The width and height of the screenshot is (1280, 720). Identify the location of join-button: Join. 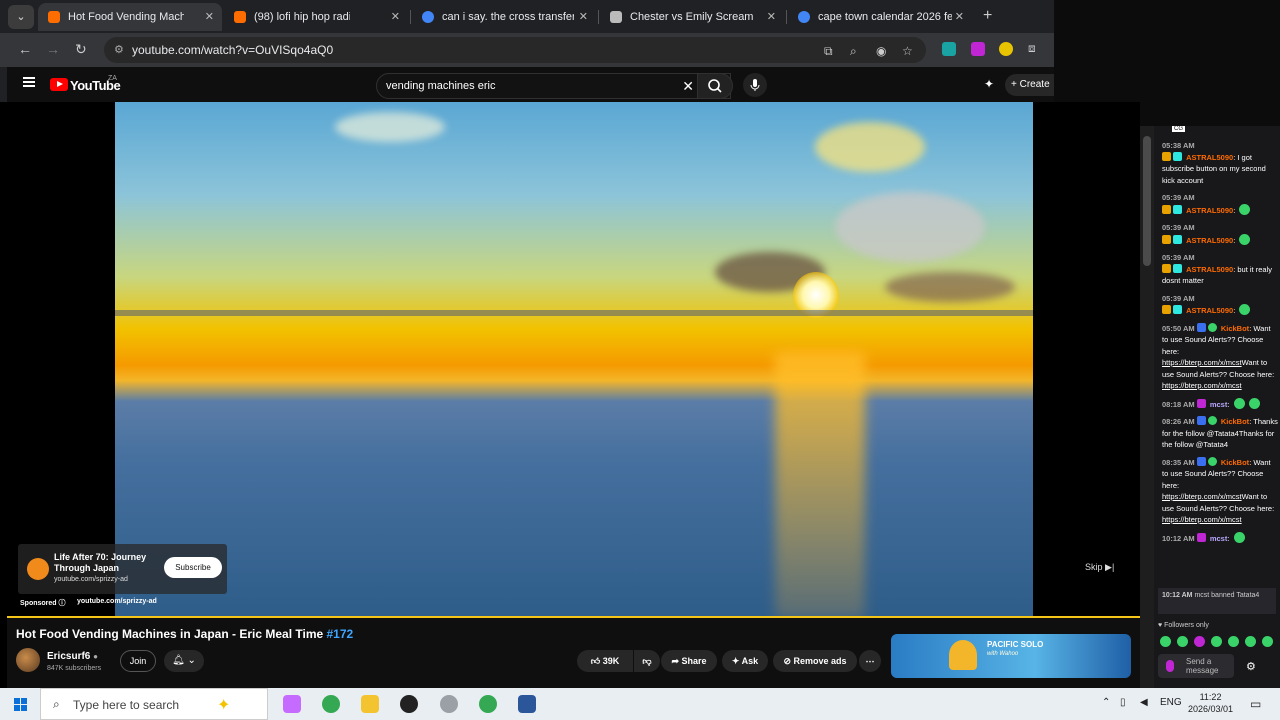
(138, 661).